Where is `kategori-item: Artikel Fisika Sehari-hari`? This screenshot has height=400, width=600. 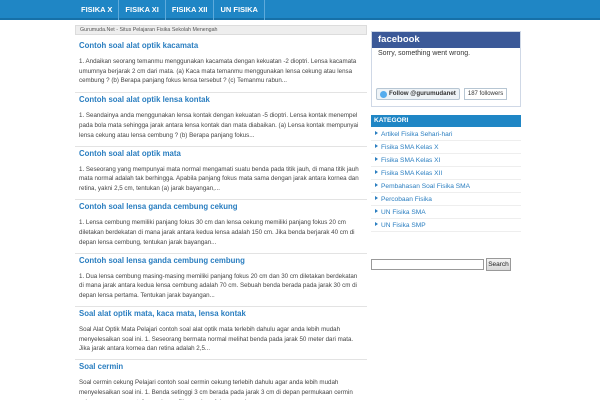 kategori-item: Artikel Fisika Sehari-hari is located at coordinates (446, 134).